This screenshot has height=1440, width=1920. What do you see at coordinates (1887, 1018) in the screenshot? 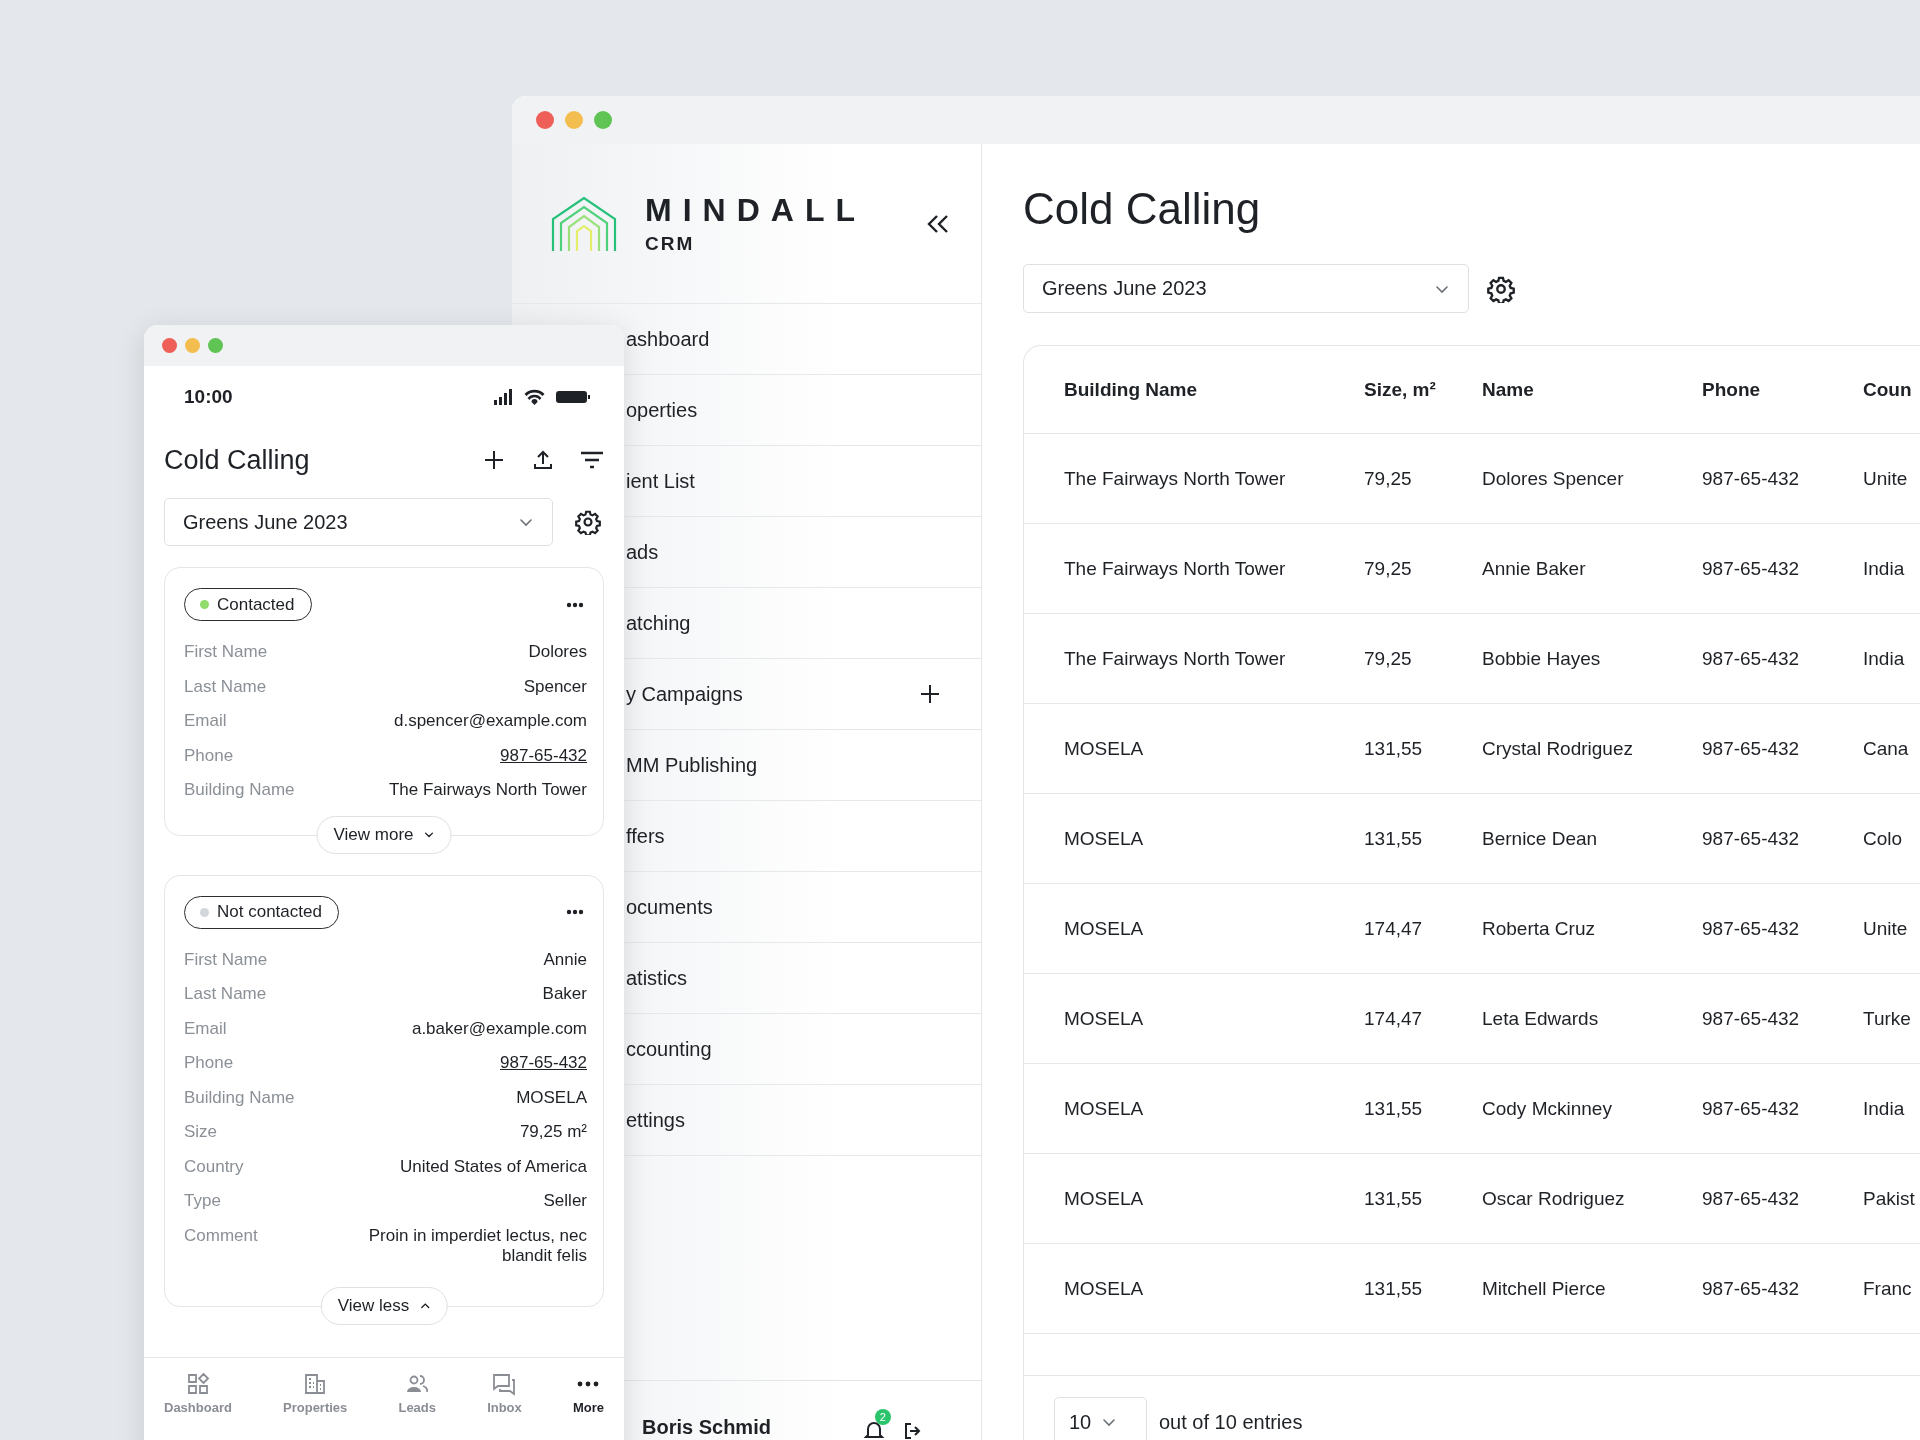
I see `table-cell-text: Turke` at bounding box center [1887, 1018].